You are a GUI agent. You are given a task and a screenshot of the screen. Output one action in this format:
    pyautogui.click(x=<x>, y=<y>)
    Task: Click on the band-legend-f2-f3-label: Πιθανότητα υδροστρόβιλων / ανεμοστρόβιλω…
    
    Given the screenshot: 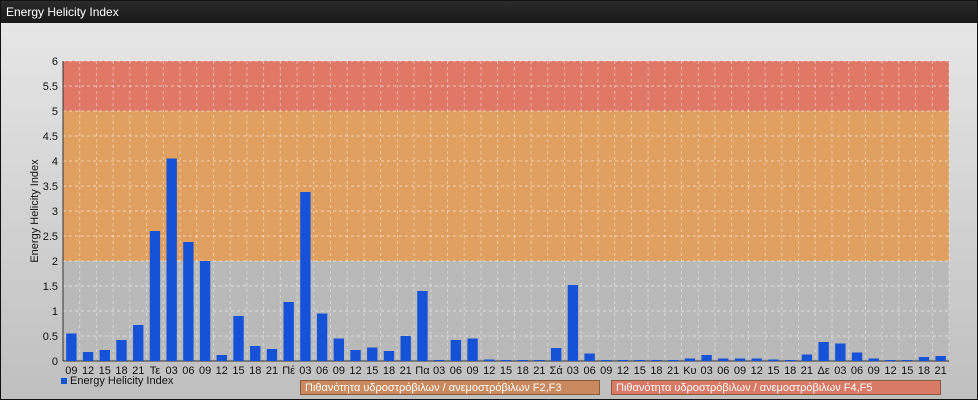 What is the action you would take?
    pyautogui.click(x=433, y=388)
    